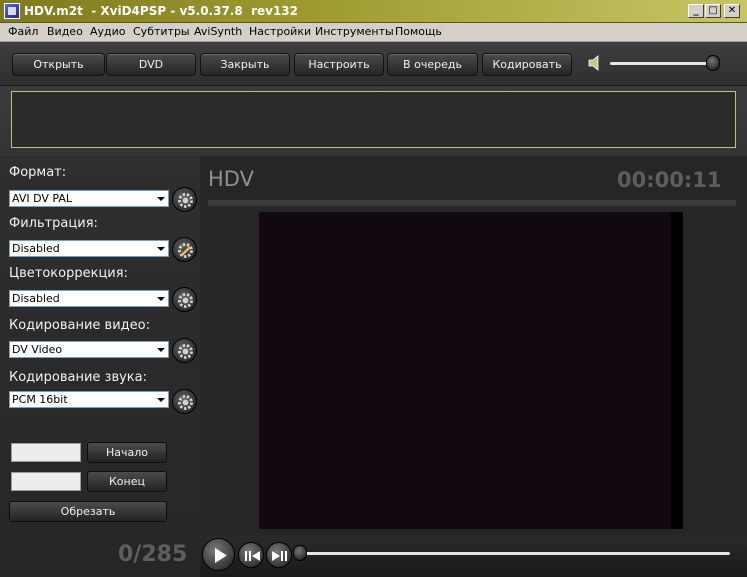 Image resolution: width=747 pixels, height=577 pixels. What do you see at coordinates (89, 298) in the screenshot?
I see `color-correction-select: Disabled` at bounding box center [89, 298].